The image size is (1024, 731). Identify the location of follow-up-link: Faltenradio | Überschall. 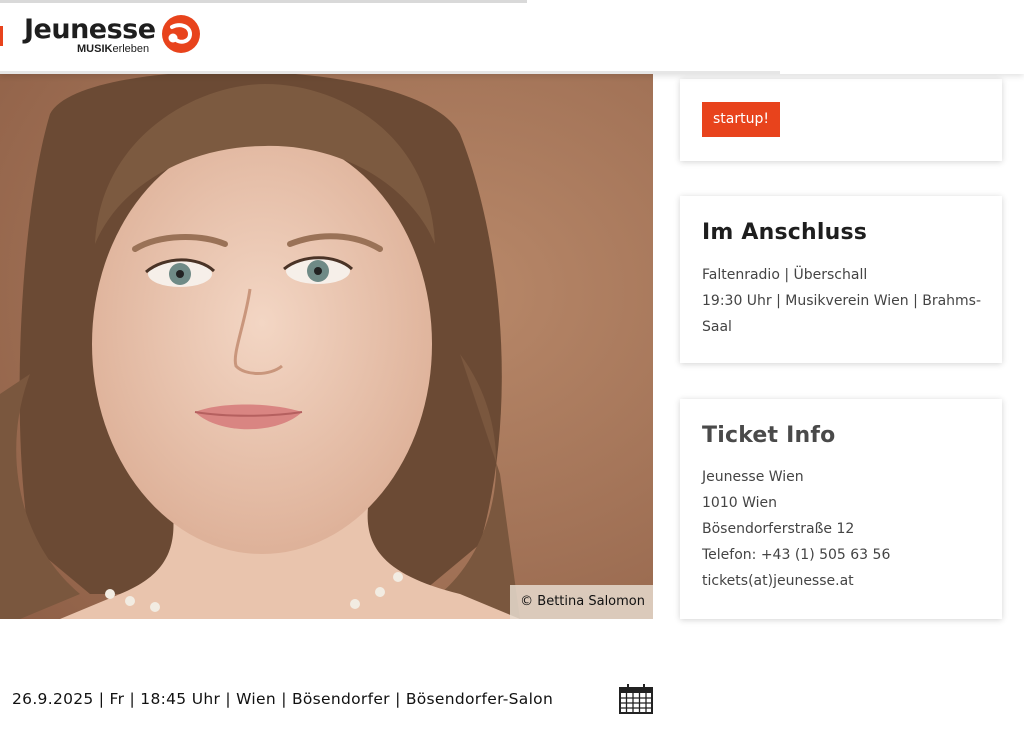
(784, 275).